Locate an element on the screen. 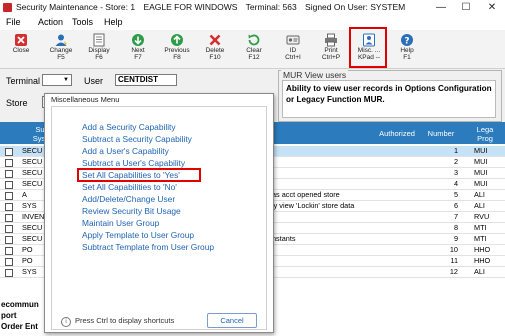  clear-label: Clear is located at coordinates (254, 50).